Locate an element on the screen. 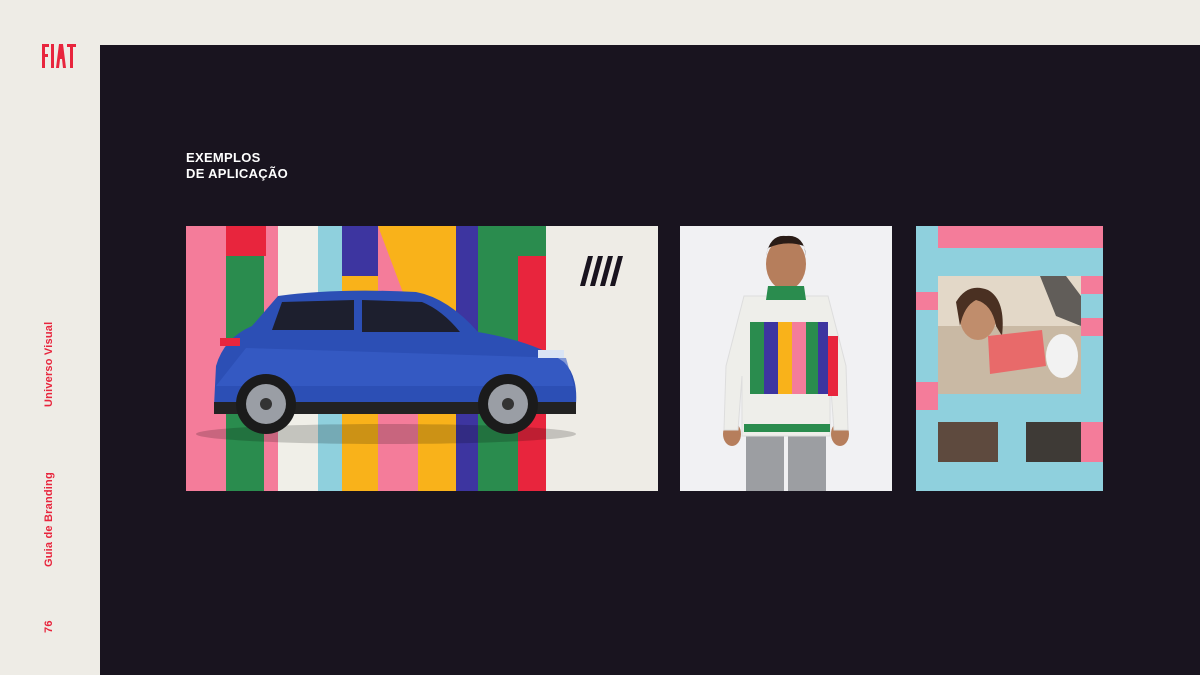 The image size is (1200, 675). apparel-application-image is located at coordinates (786, 358).